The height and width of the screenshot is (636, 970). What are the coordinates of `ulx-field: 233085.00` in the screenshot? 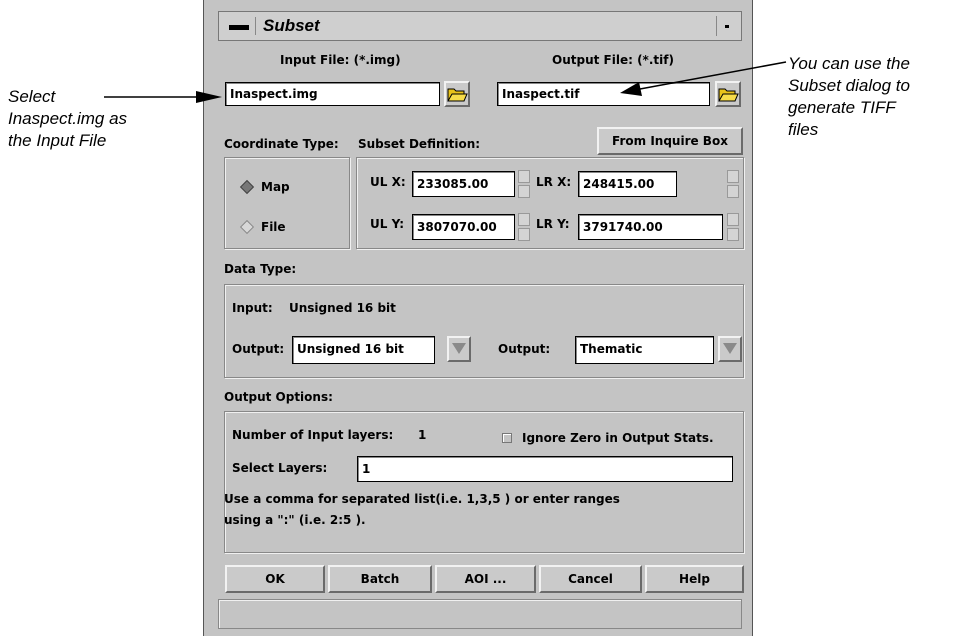 It's located at (463, 184).